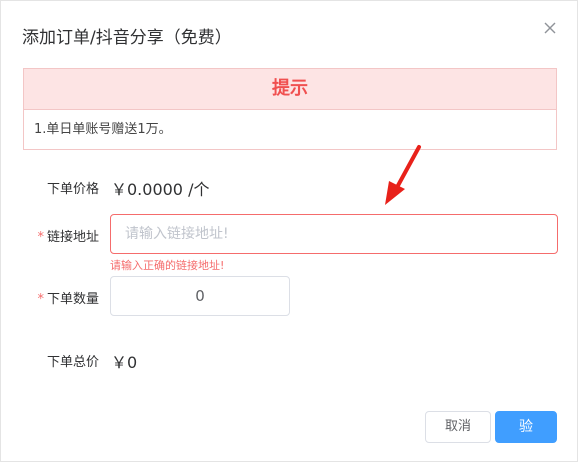 This screenshot has width=578, height=462. Describe the element at coordinates (160, 189) in the screenshot. I see `price-value: ￥0.0000 /个` at that location.